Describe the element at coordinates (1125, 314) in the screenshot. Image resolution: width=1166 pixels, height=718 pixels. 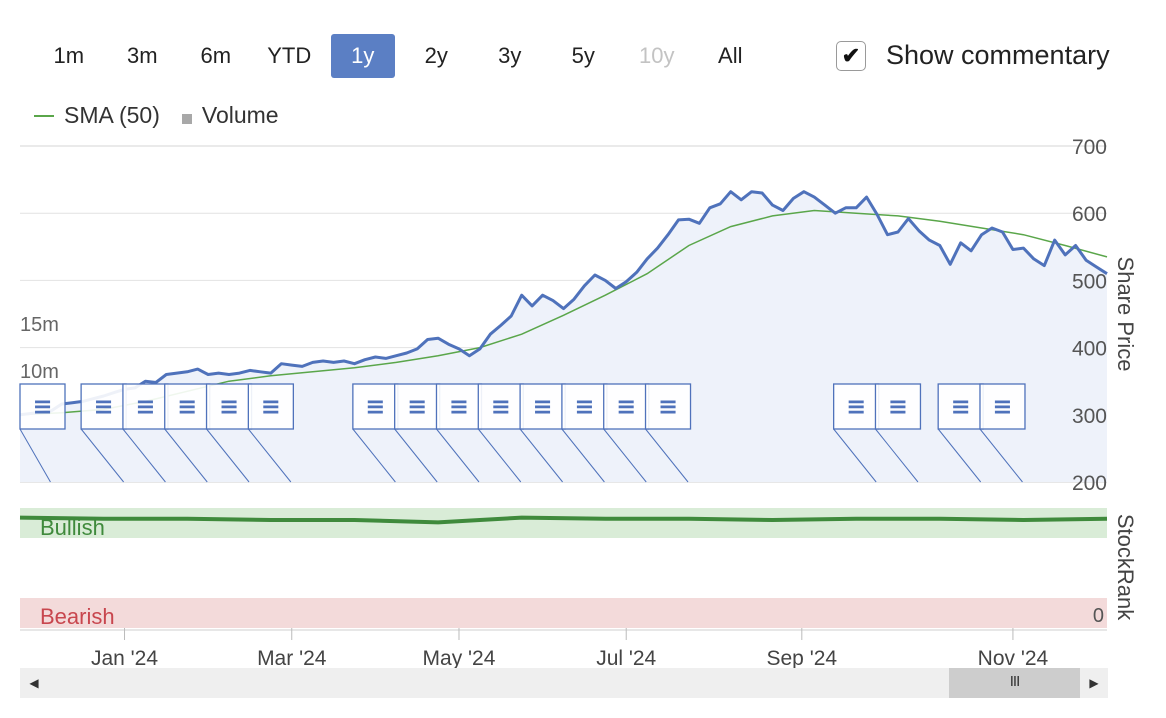
I see `price-axis-title: Share Price` at that location.